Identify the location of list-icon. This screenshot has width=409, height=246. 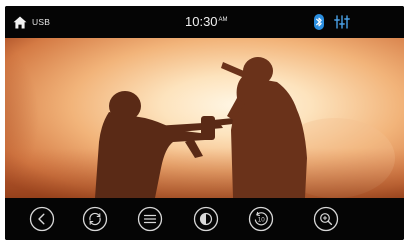
(150, 219).